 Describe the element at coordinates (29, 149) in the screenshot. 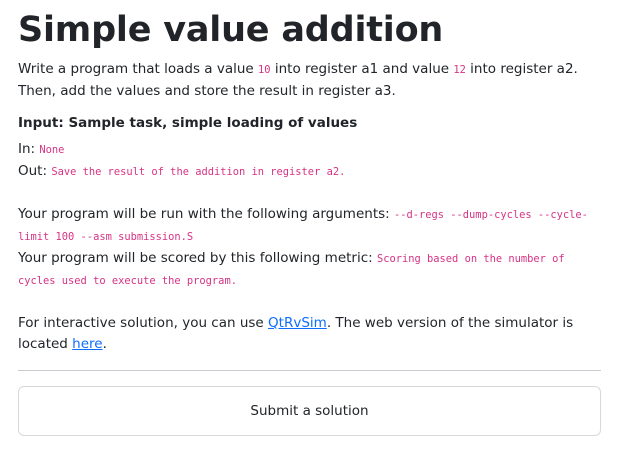

I see `in-label: In:` at that location.